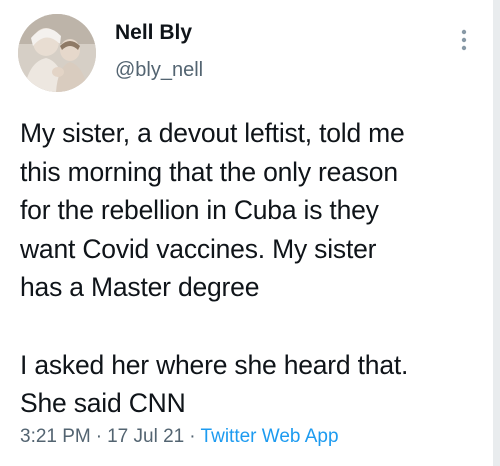 This screenshot has height=466, width=500. I want to click on author-handle: @bly_nell, so click(159, 70).